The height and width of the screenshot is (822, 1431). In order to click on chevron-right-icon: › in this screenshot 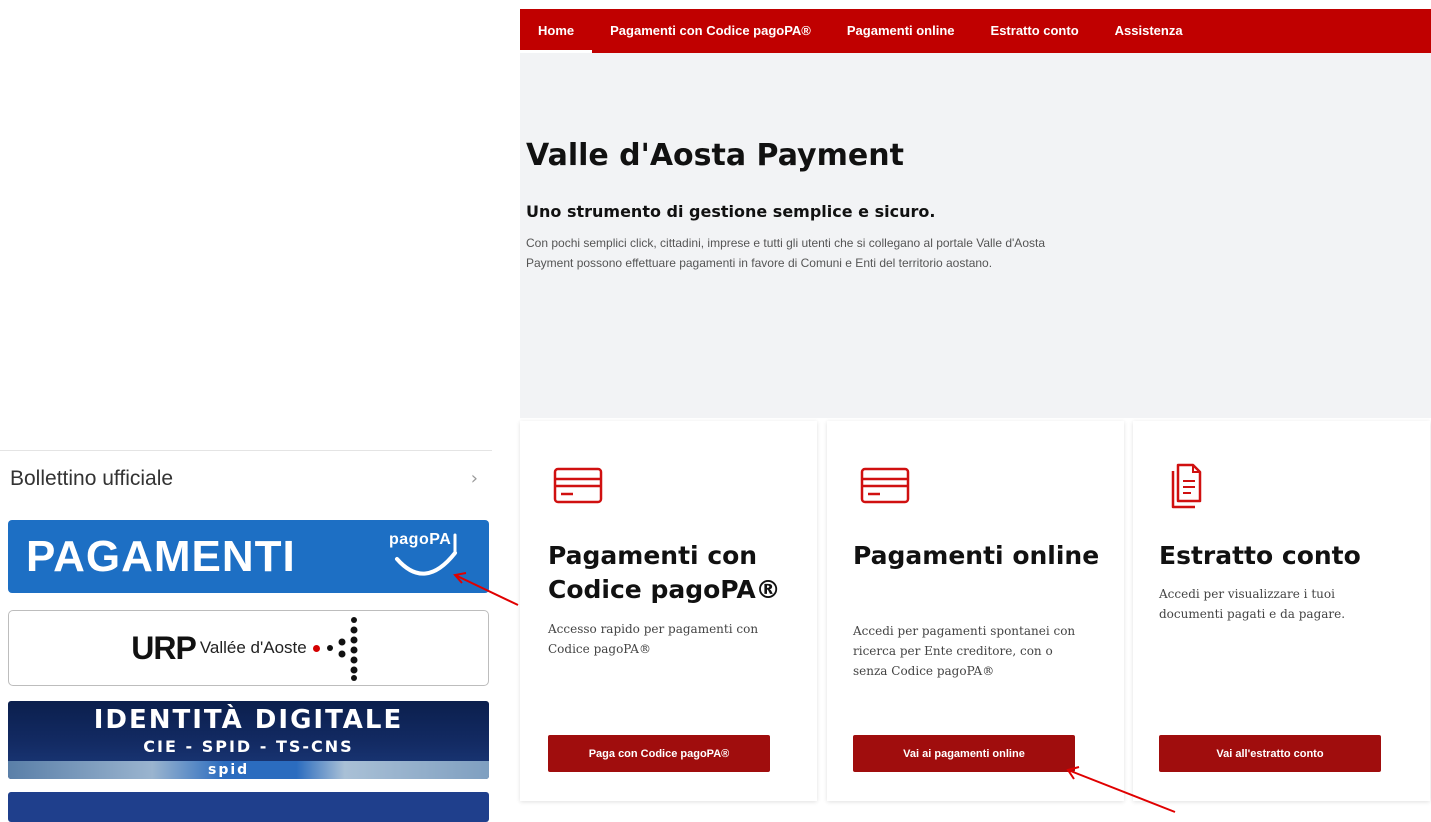, I will do `click(474, 478)`.